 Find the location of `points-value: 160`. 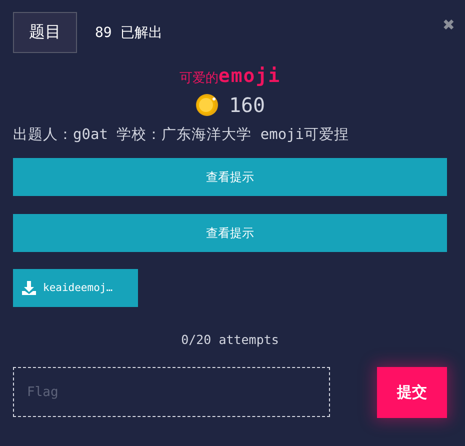

points-value: 160 is located at coordinates (247, 105).